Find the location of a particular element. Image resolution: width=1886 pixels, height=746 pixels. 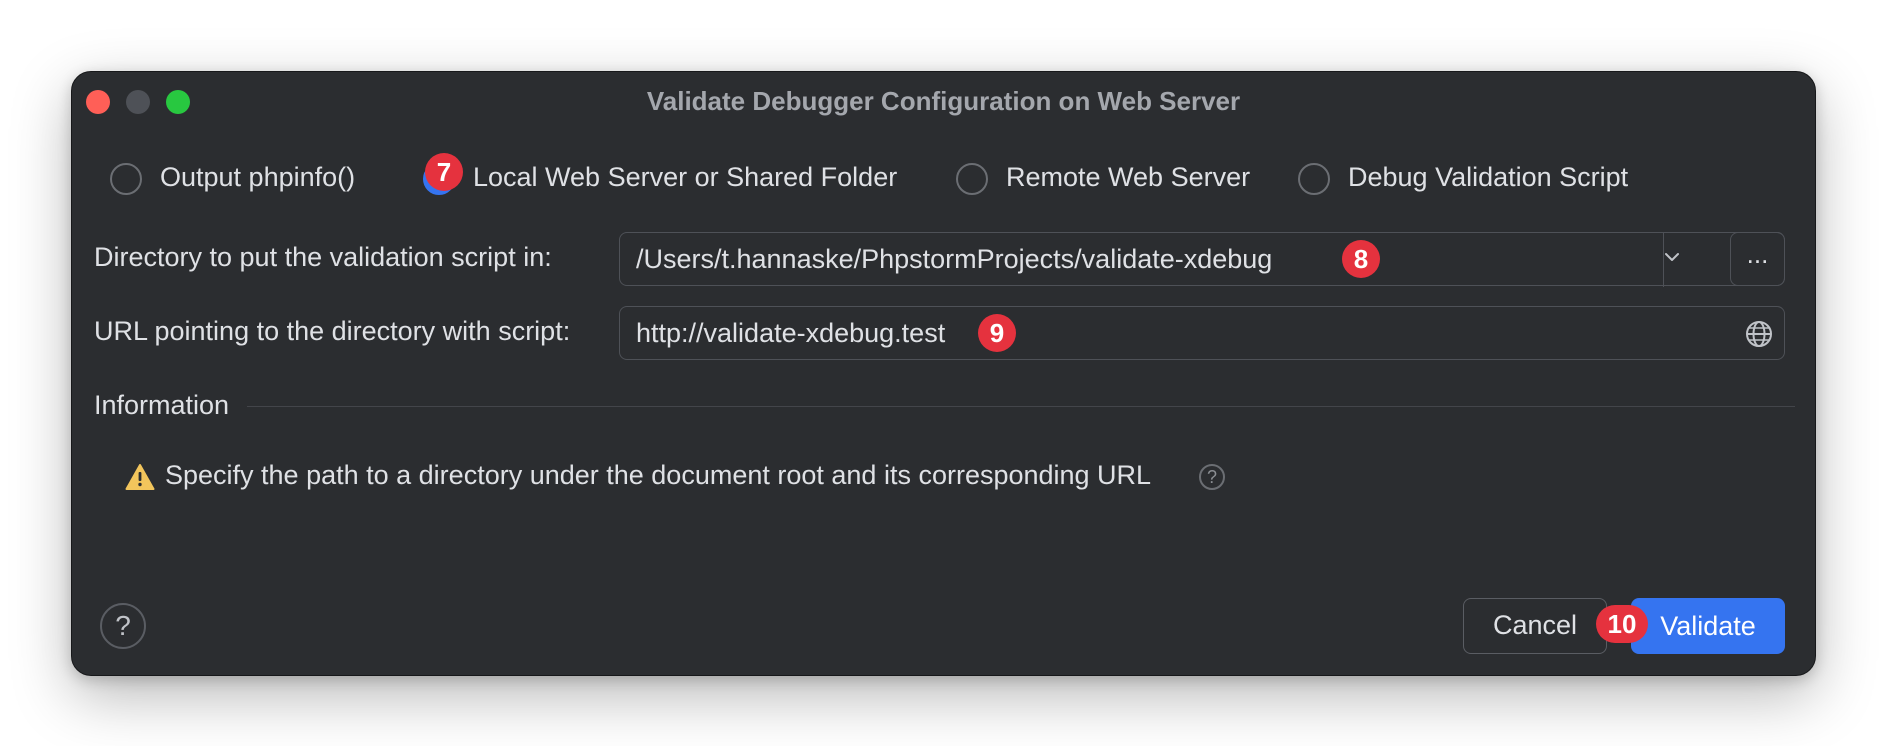

chevron-down-icon is located at coordinates (1672, 257).